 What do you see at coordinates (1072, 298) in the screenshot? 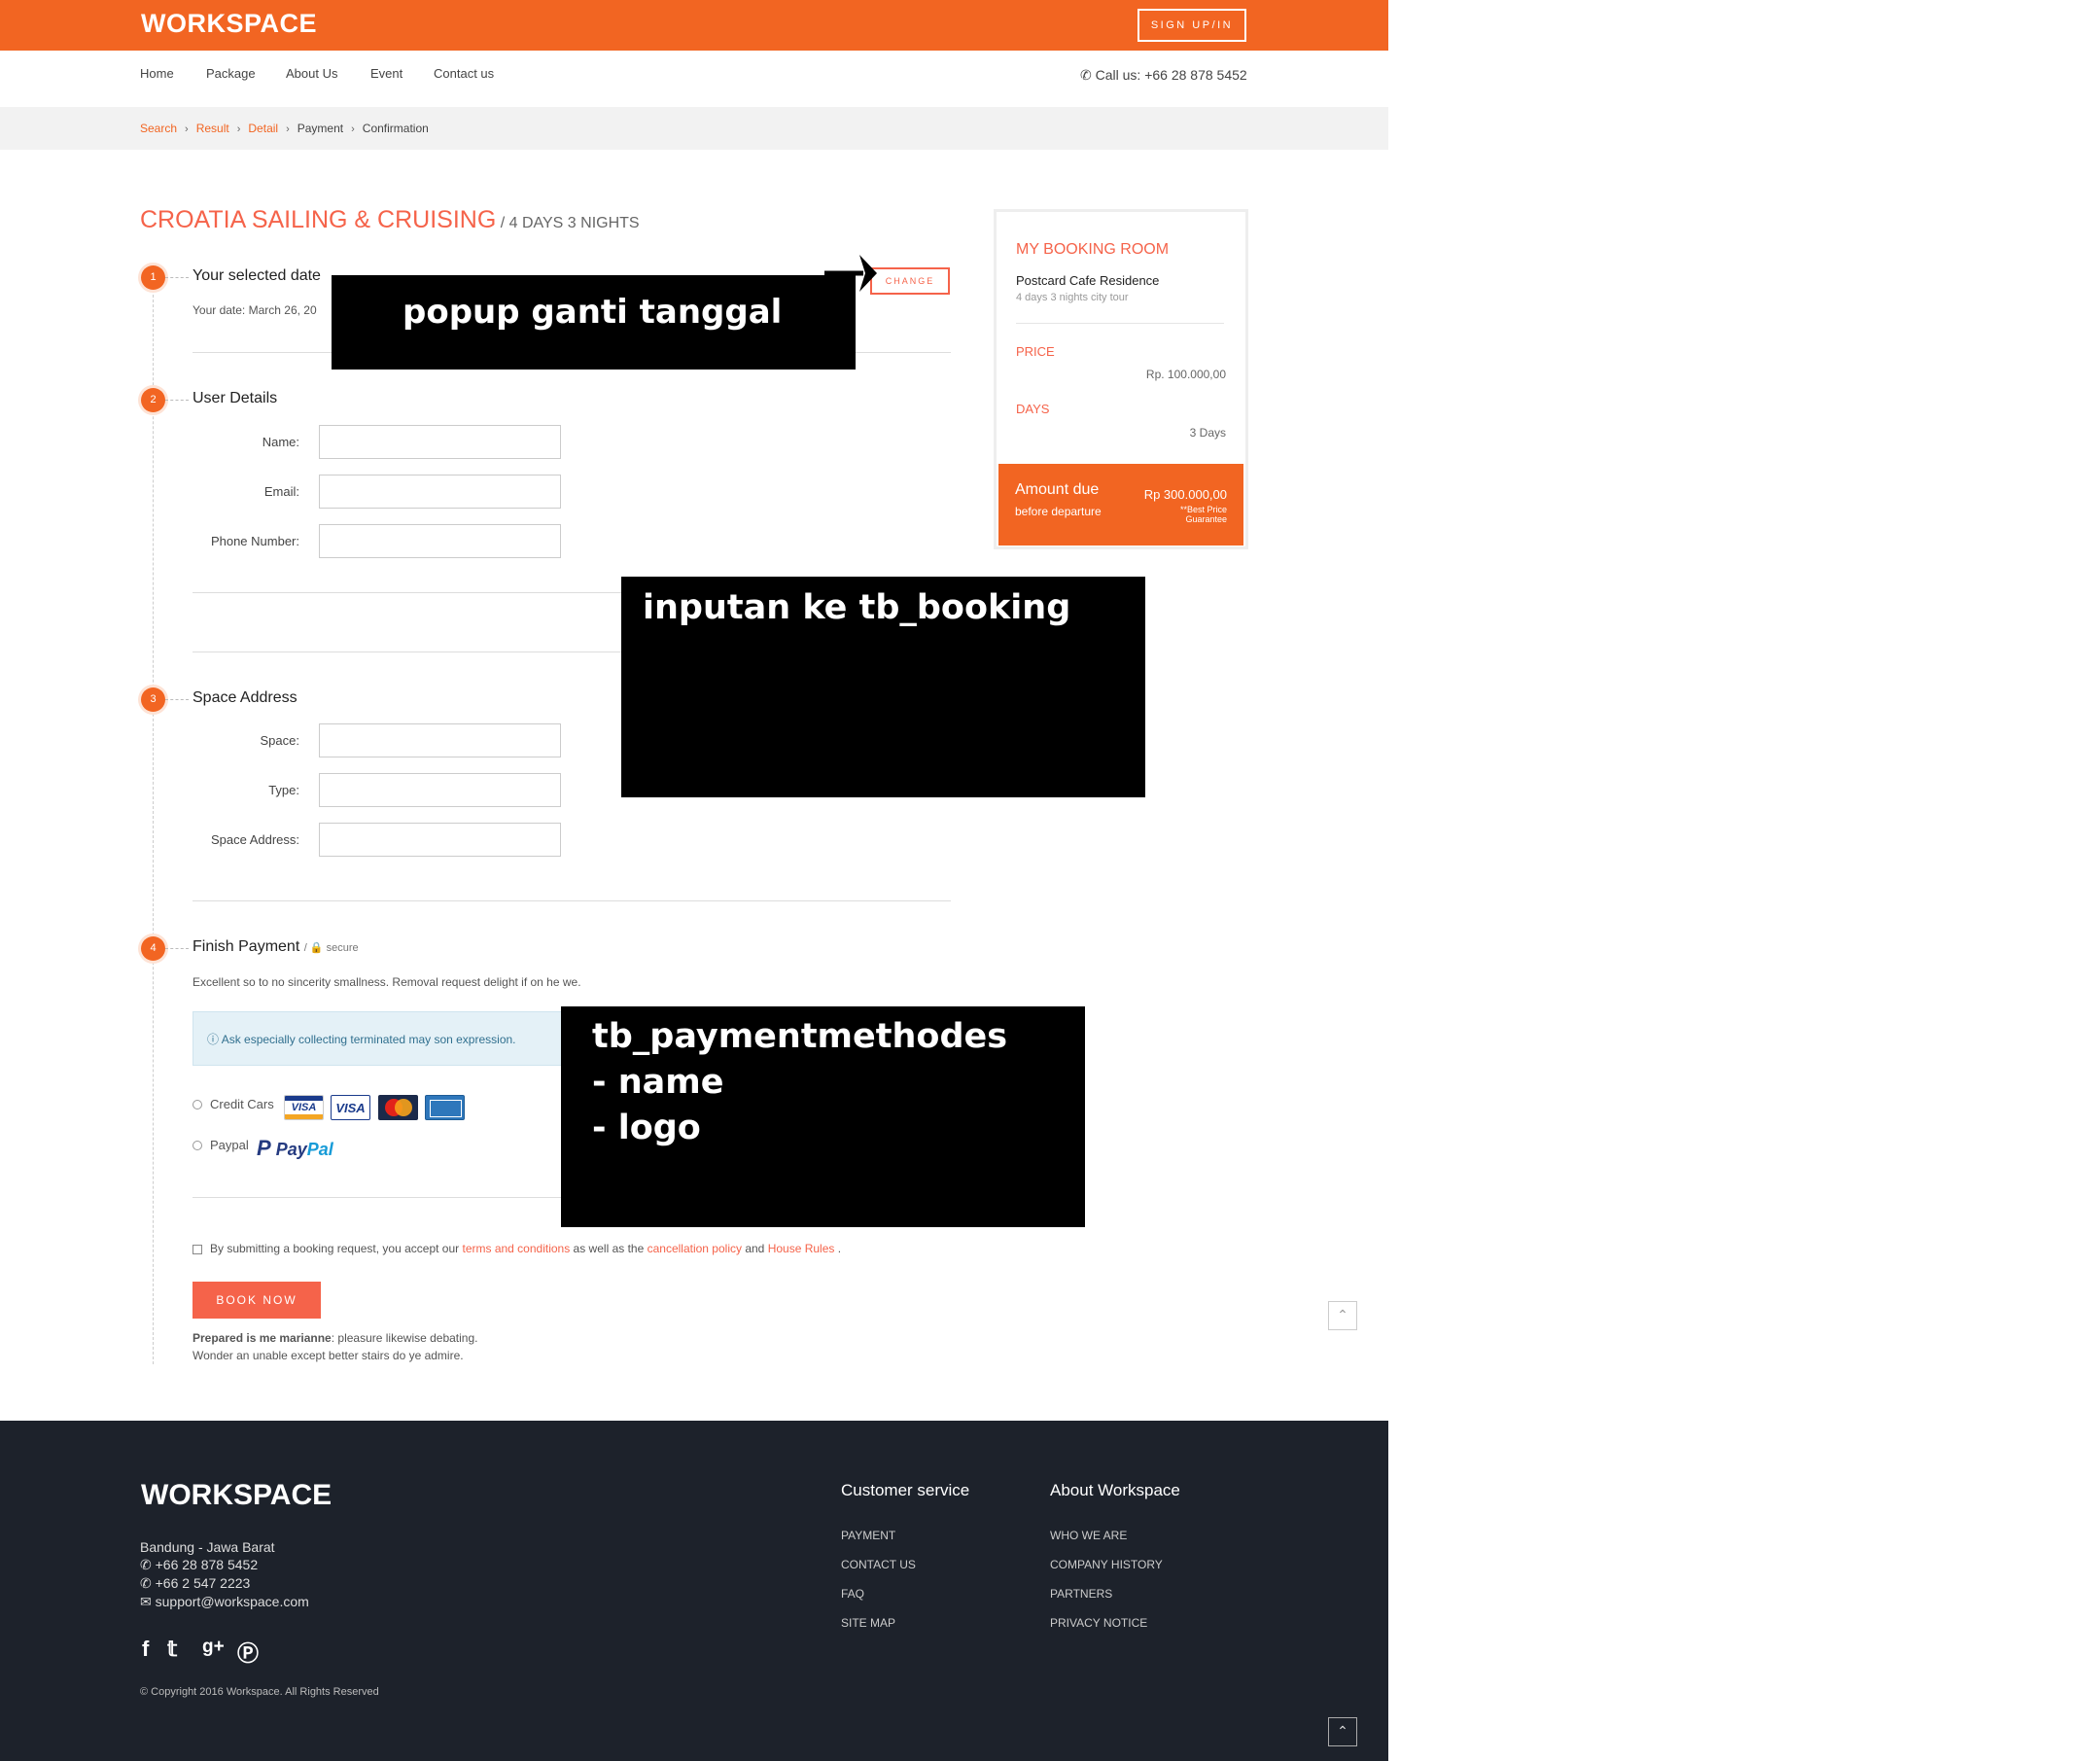
I see `booking-subtitle: 4 days 3 nights city tour` at bounding box center [1072, 298].